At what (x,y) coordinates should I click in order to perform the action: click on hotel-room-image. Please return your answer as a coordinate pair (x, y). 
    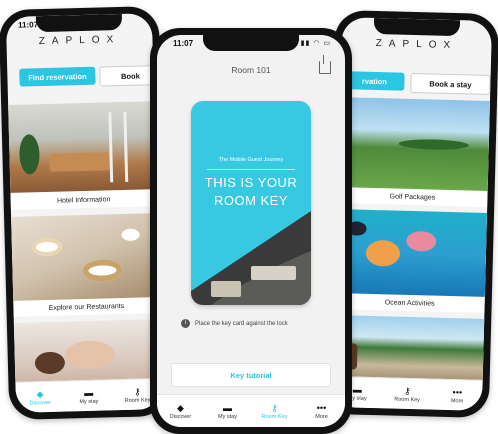
    Looking at the image, I should click on (251, 258).